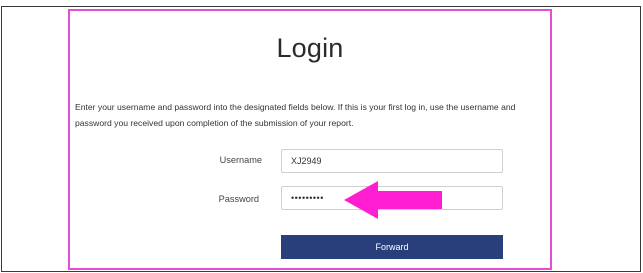 The image size is (643, 273). What do you see at coordinates (392, 247) in the screenshot?
I see `forward-button: Forward` at bounding box center [392, 247].